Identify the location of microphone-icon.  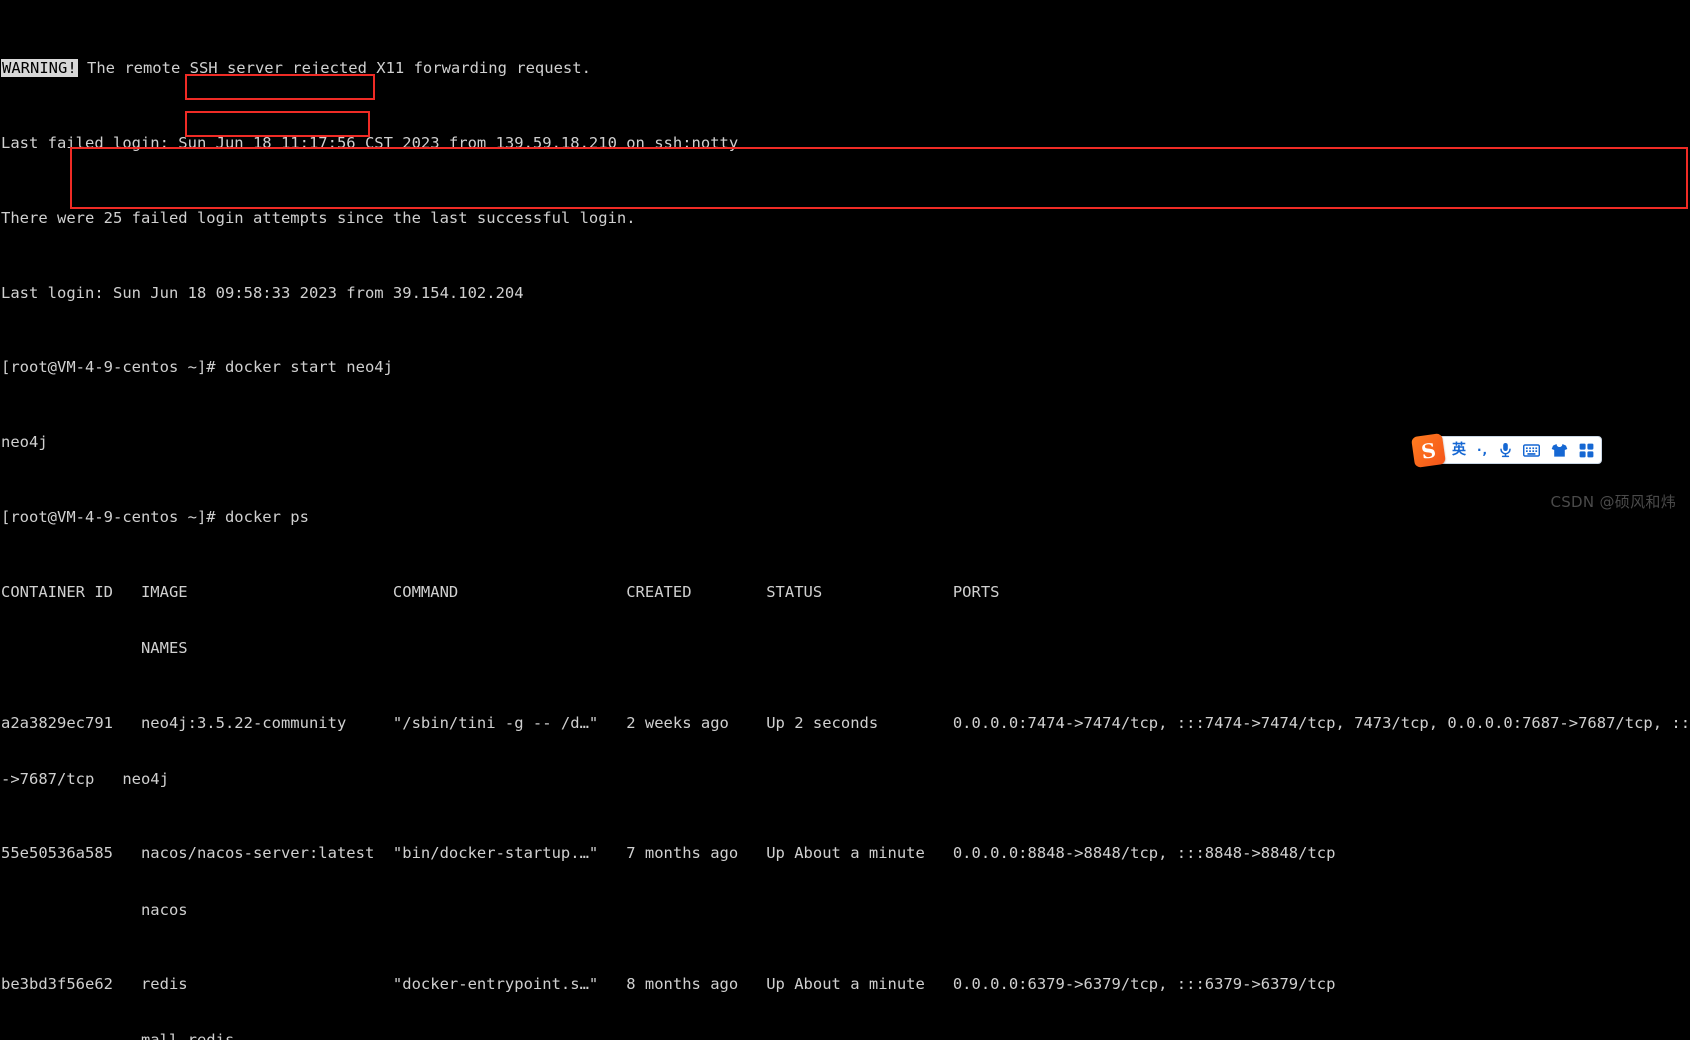
(1505, 450).